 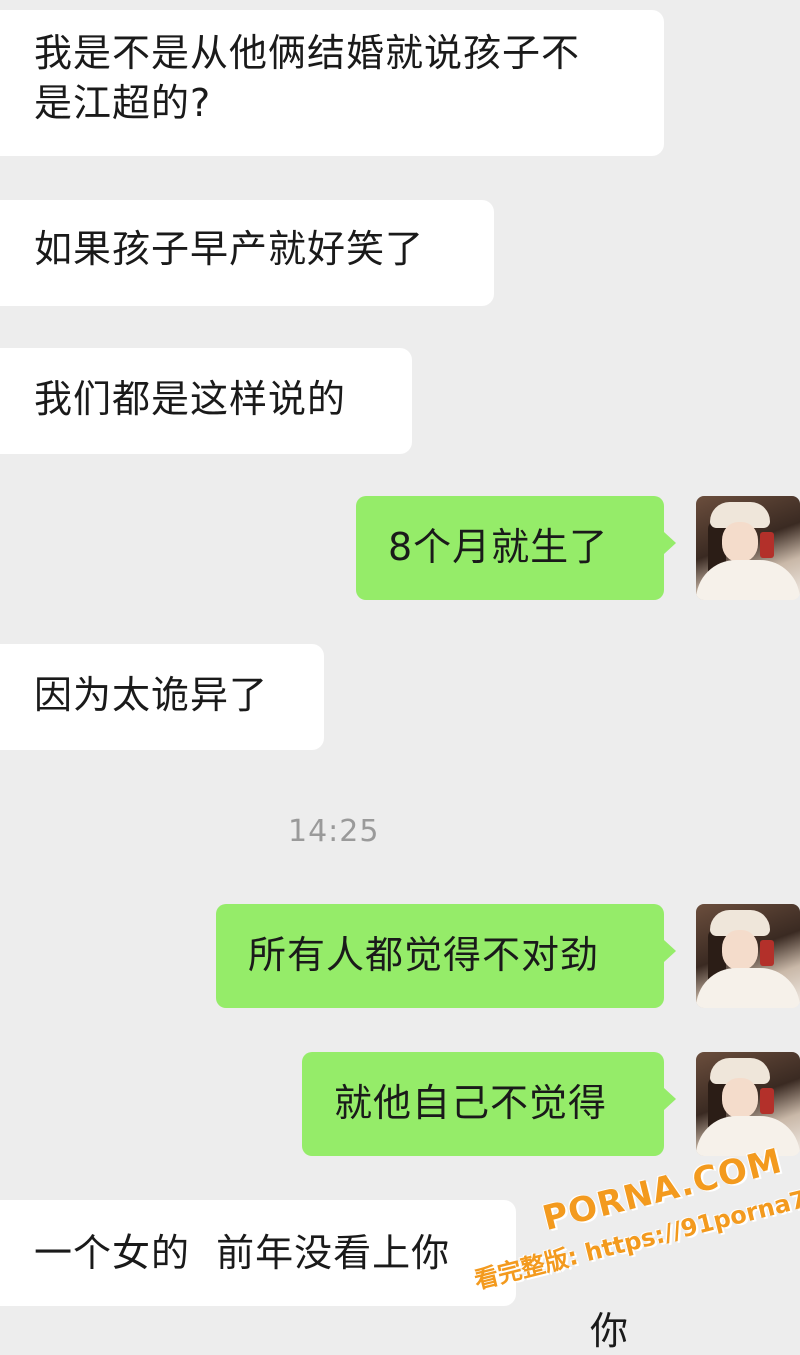 What do you see at coordinates (489, 1104) in the screenshot?
I see `message-bubble-outgoing: 就他自己不觉得` at bounding box center [489, 1104].